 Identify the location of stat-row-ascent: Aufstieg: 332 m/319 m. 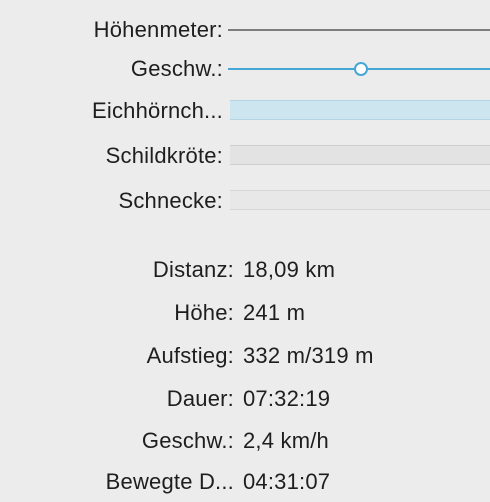
(245, 356).